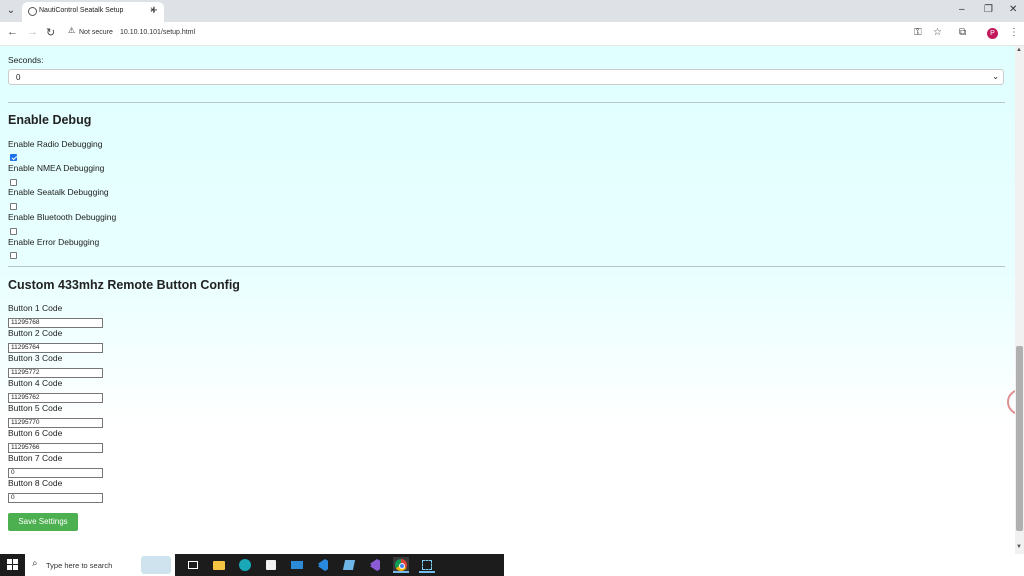 Image resolution: width=1024 pixels, height=576 pixels. I want to click on button-6-label: Button 6 Code, so click(35, 433).